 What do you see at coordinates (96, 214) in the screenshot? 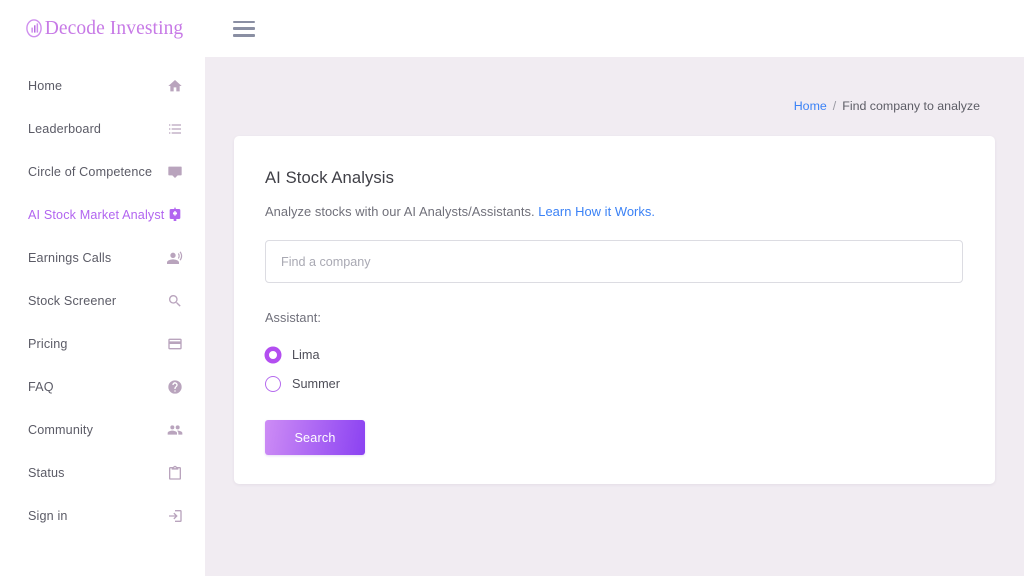
I see `sidebar-item-label: AI Stock Market Analyst` at bounding box center [96, 214].